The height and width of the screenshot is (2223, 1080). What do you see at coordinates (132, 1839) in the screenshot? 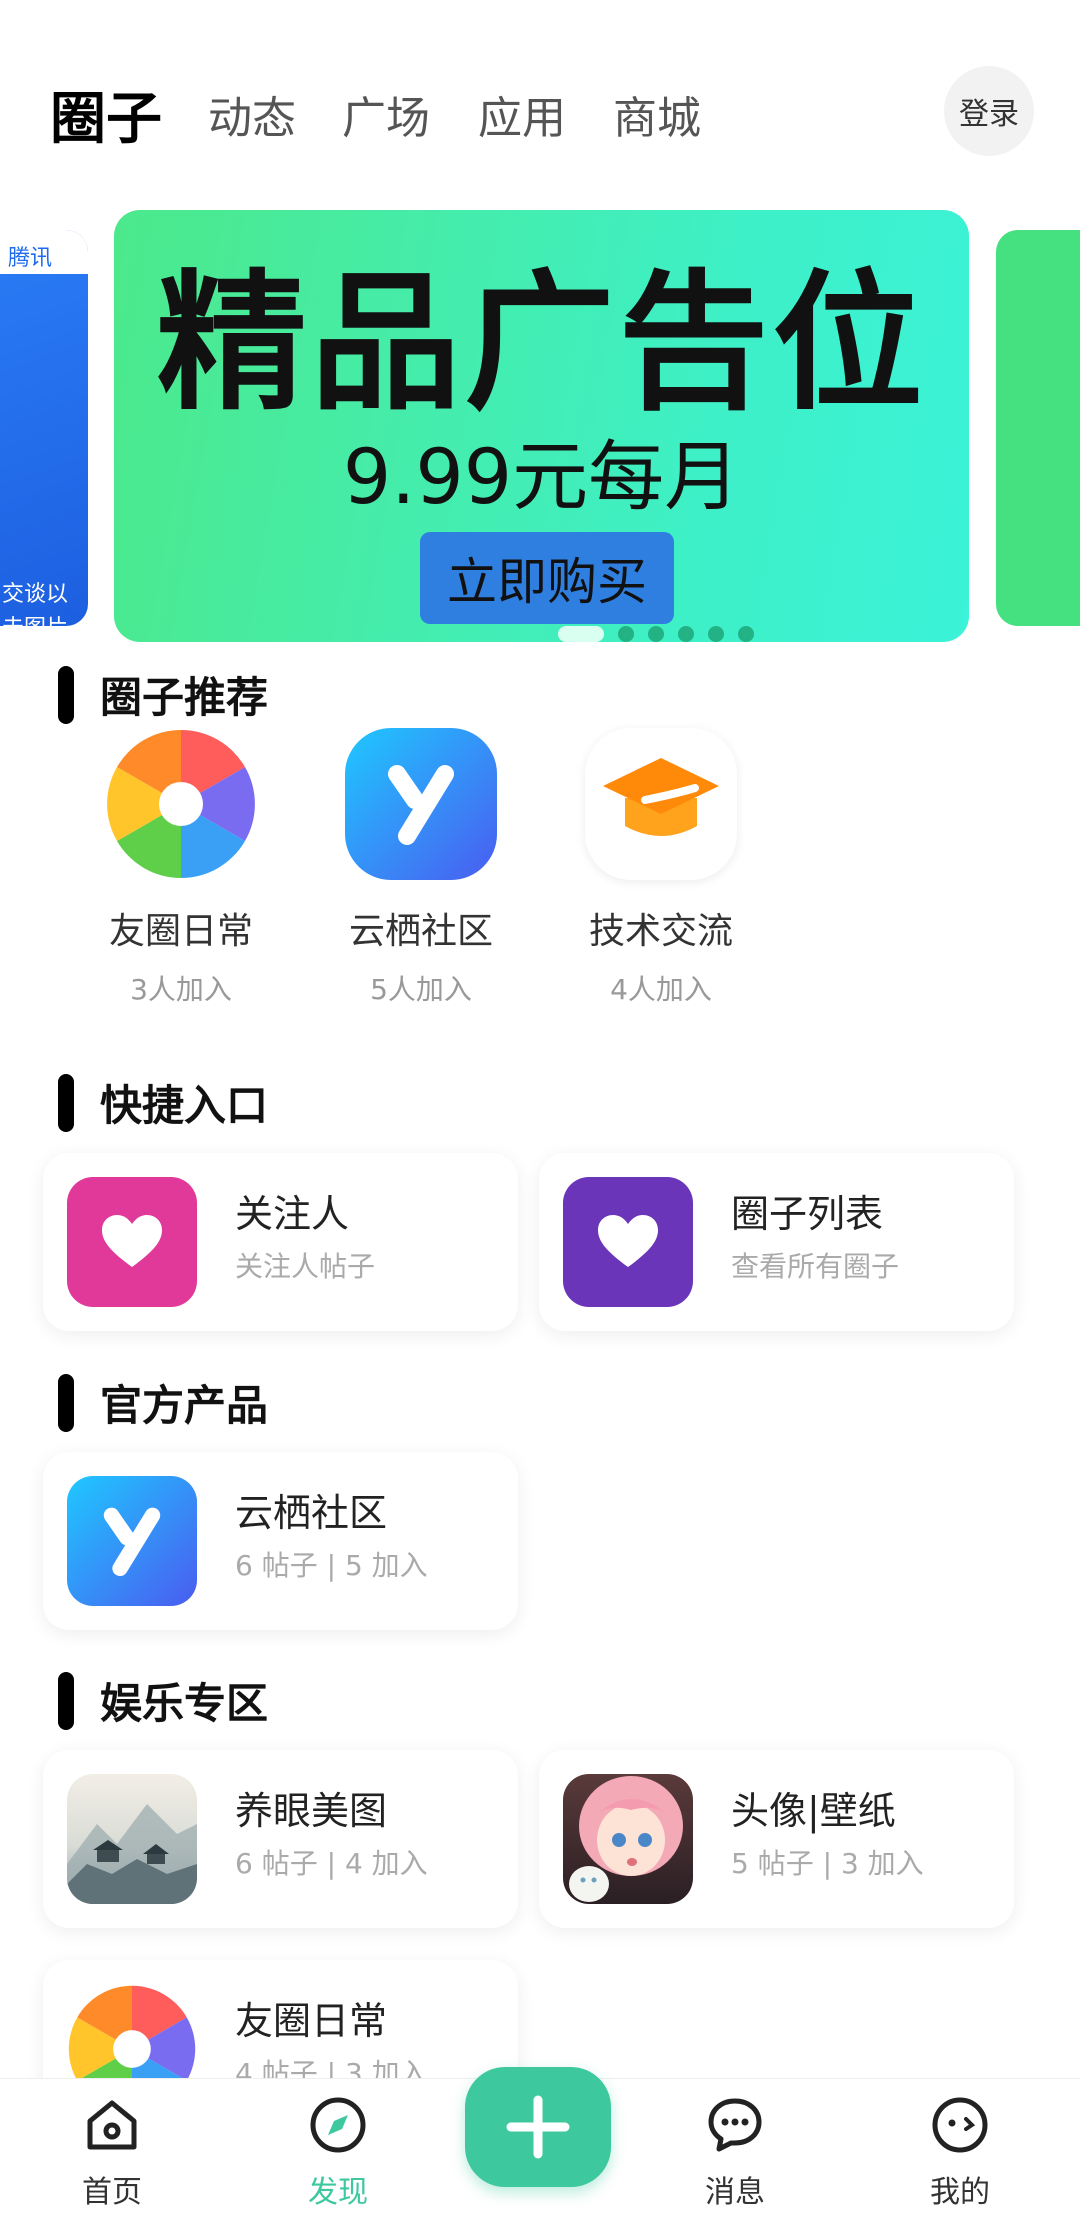
I see `landscape-image-icon` at bounding box center [132, 1839].